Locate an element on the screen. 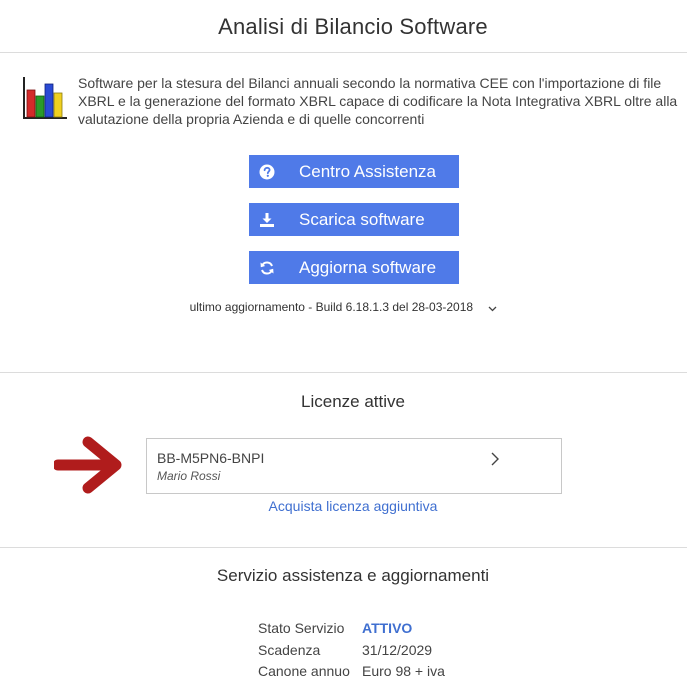 This screenshot has height=698, width=687. service-status-label: Stato Servizio is located at coordinates (301, 628).